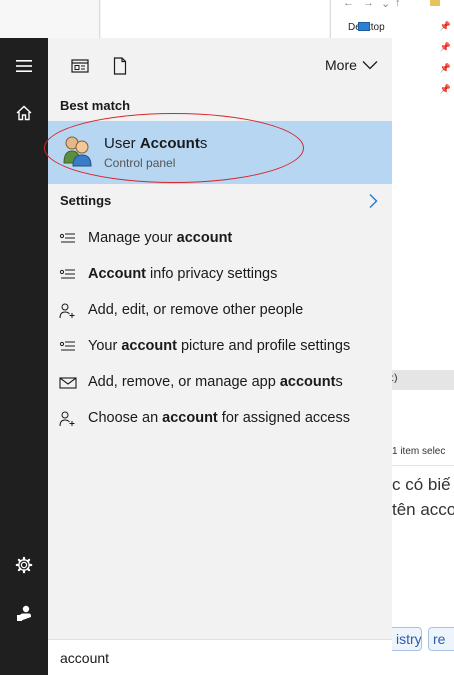 Image resolution: width=454 pixels, height=675 pixels. I want to click on settings-result-label: Account info privacy settings, so click(183, 274).